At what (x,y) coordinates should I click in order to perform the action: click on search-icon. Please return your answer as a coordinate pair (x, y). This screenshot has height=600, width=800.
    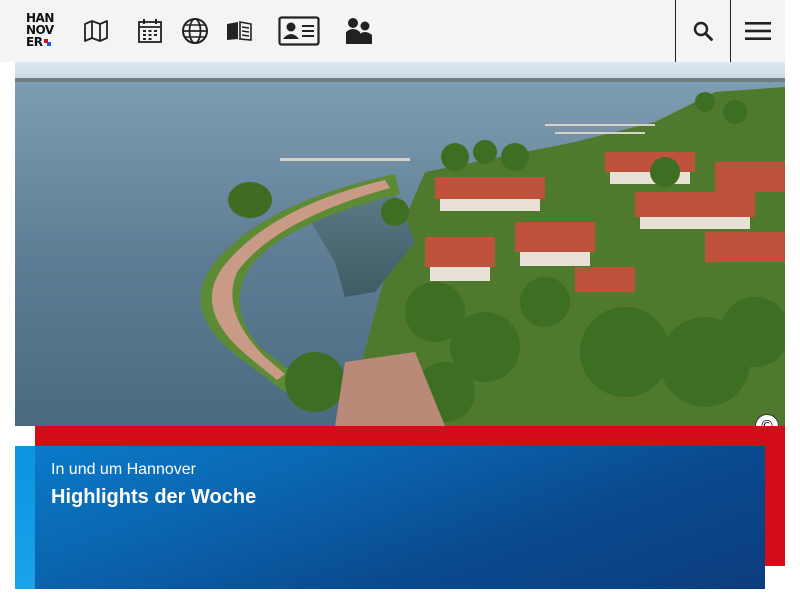
    Looking at the image, I should click on (703, 31).